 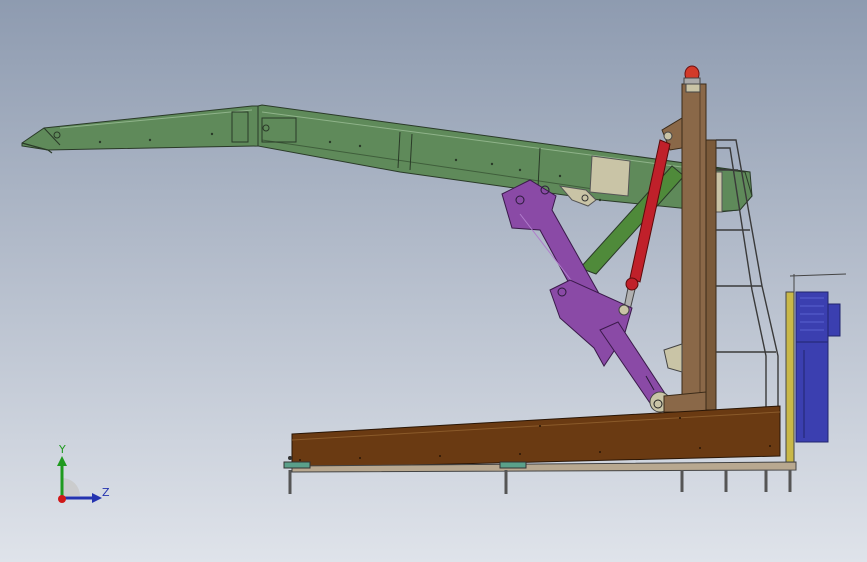 What do you see at coordinates (624, 310) in the screenshot?
I see `arm-cylinder-pin` at bounding box center [624, 310].